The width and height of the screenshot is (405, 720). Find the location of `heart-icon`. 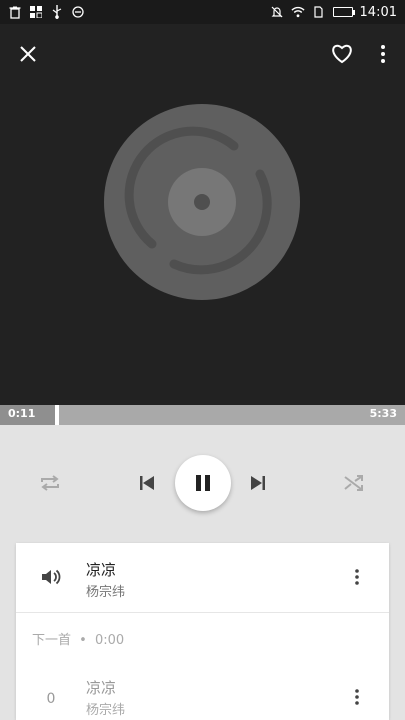

heart-icon is located at coordinates (342, 54).